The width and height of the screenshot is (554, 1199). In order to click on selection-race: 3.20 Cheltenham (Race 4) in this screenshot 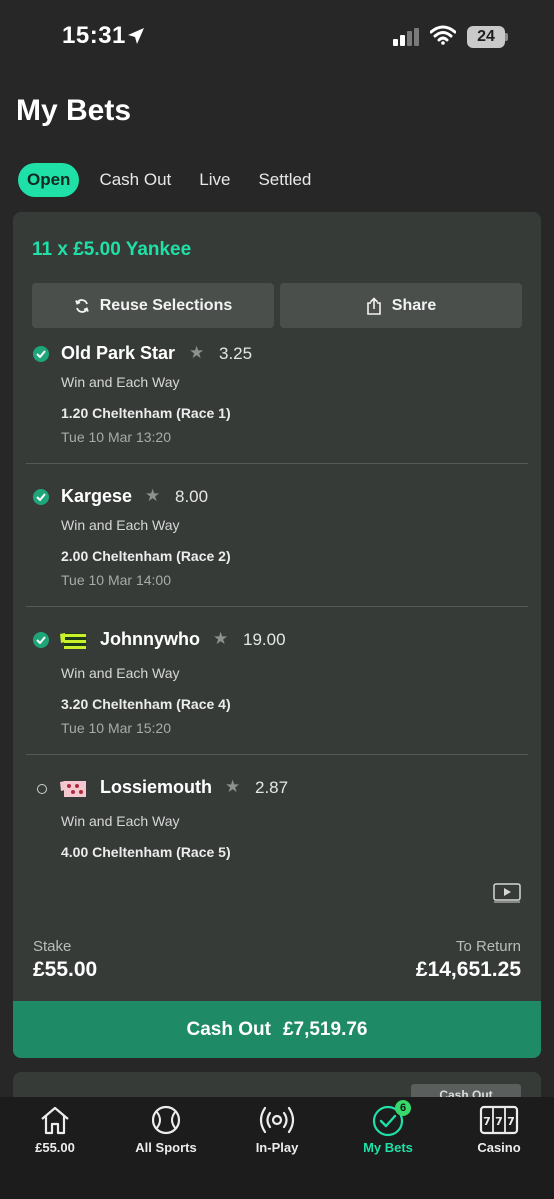, I will do `click(146, 704)`.